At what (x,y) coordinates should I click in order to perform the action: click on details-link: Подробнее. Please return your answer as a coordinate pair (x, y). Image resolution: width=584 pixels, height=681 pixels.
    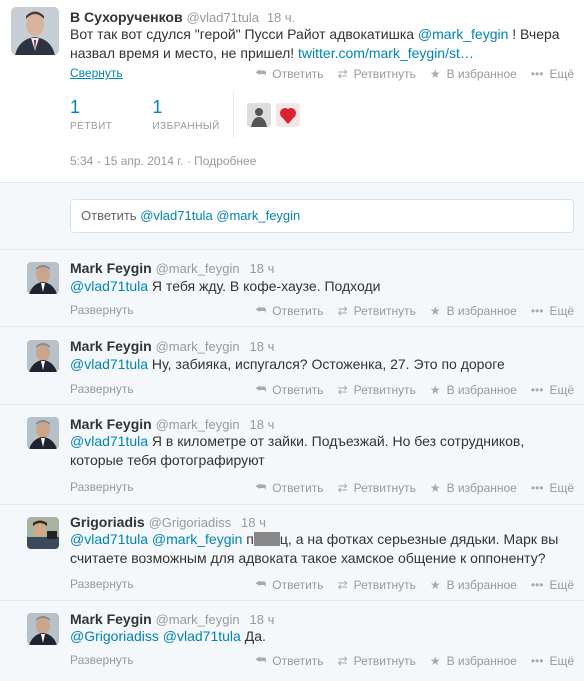
    Looking at the image, I should click on (225, 161).